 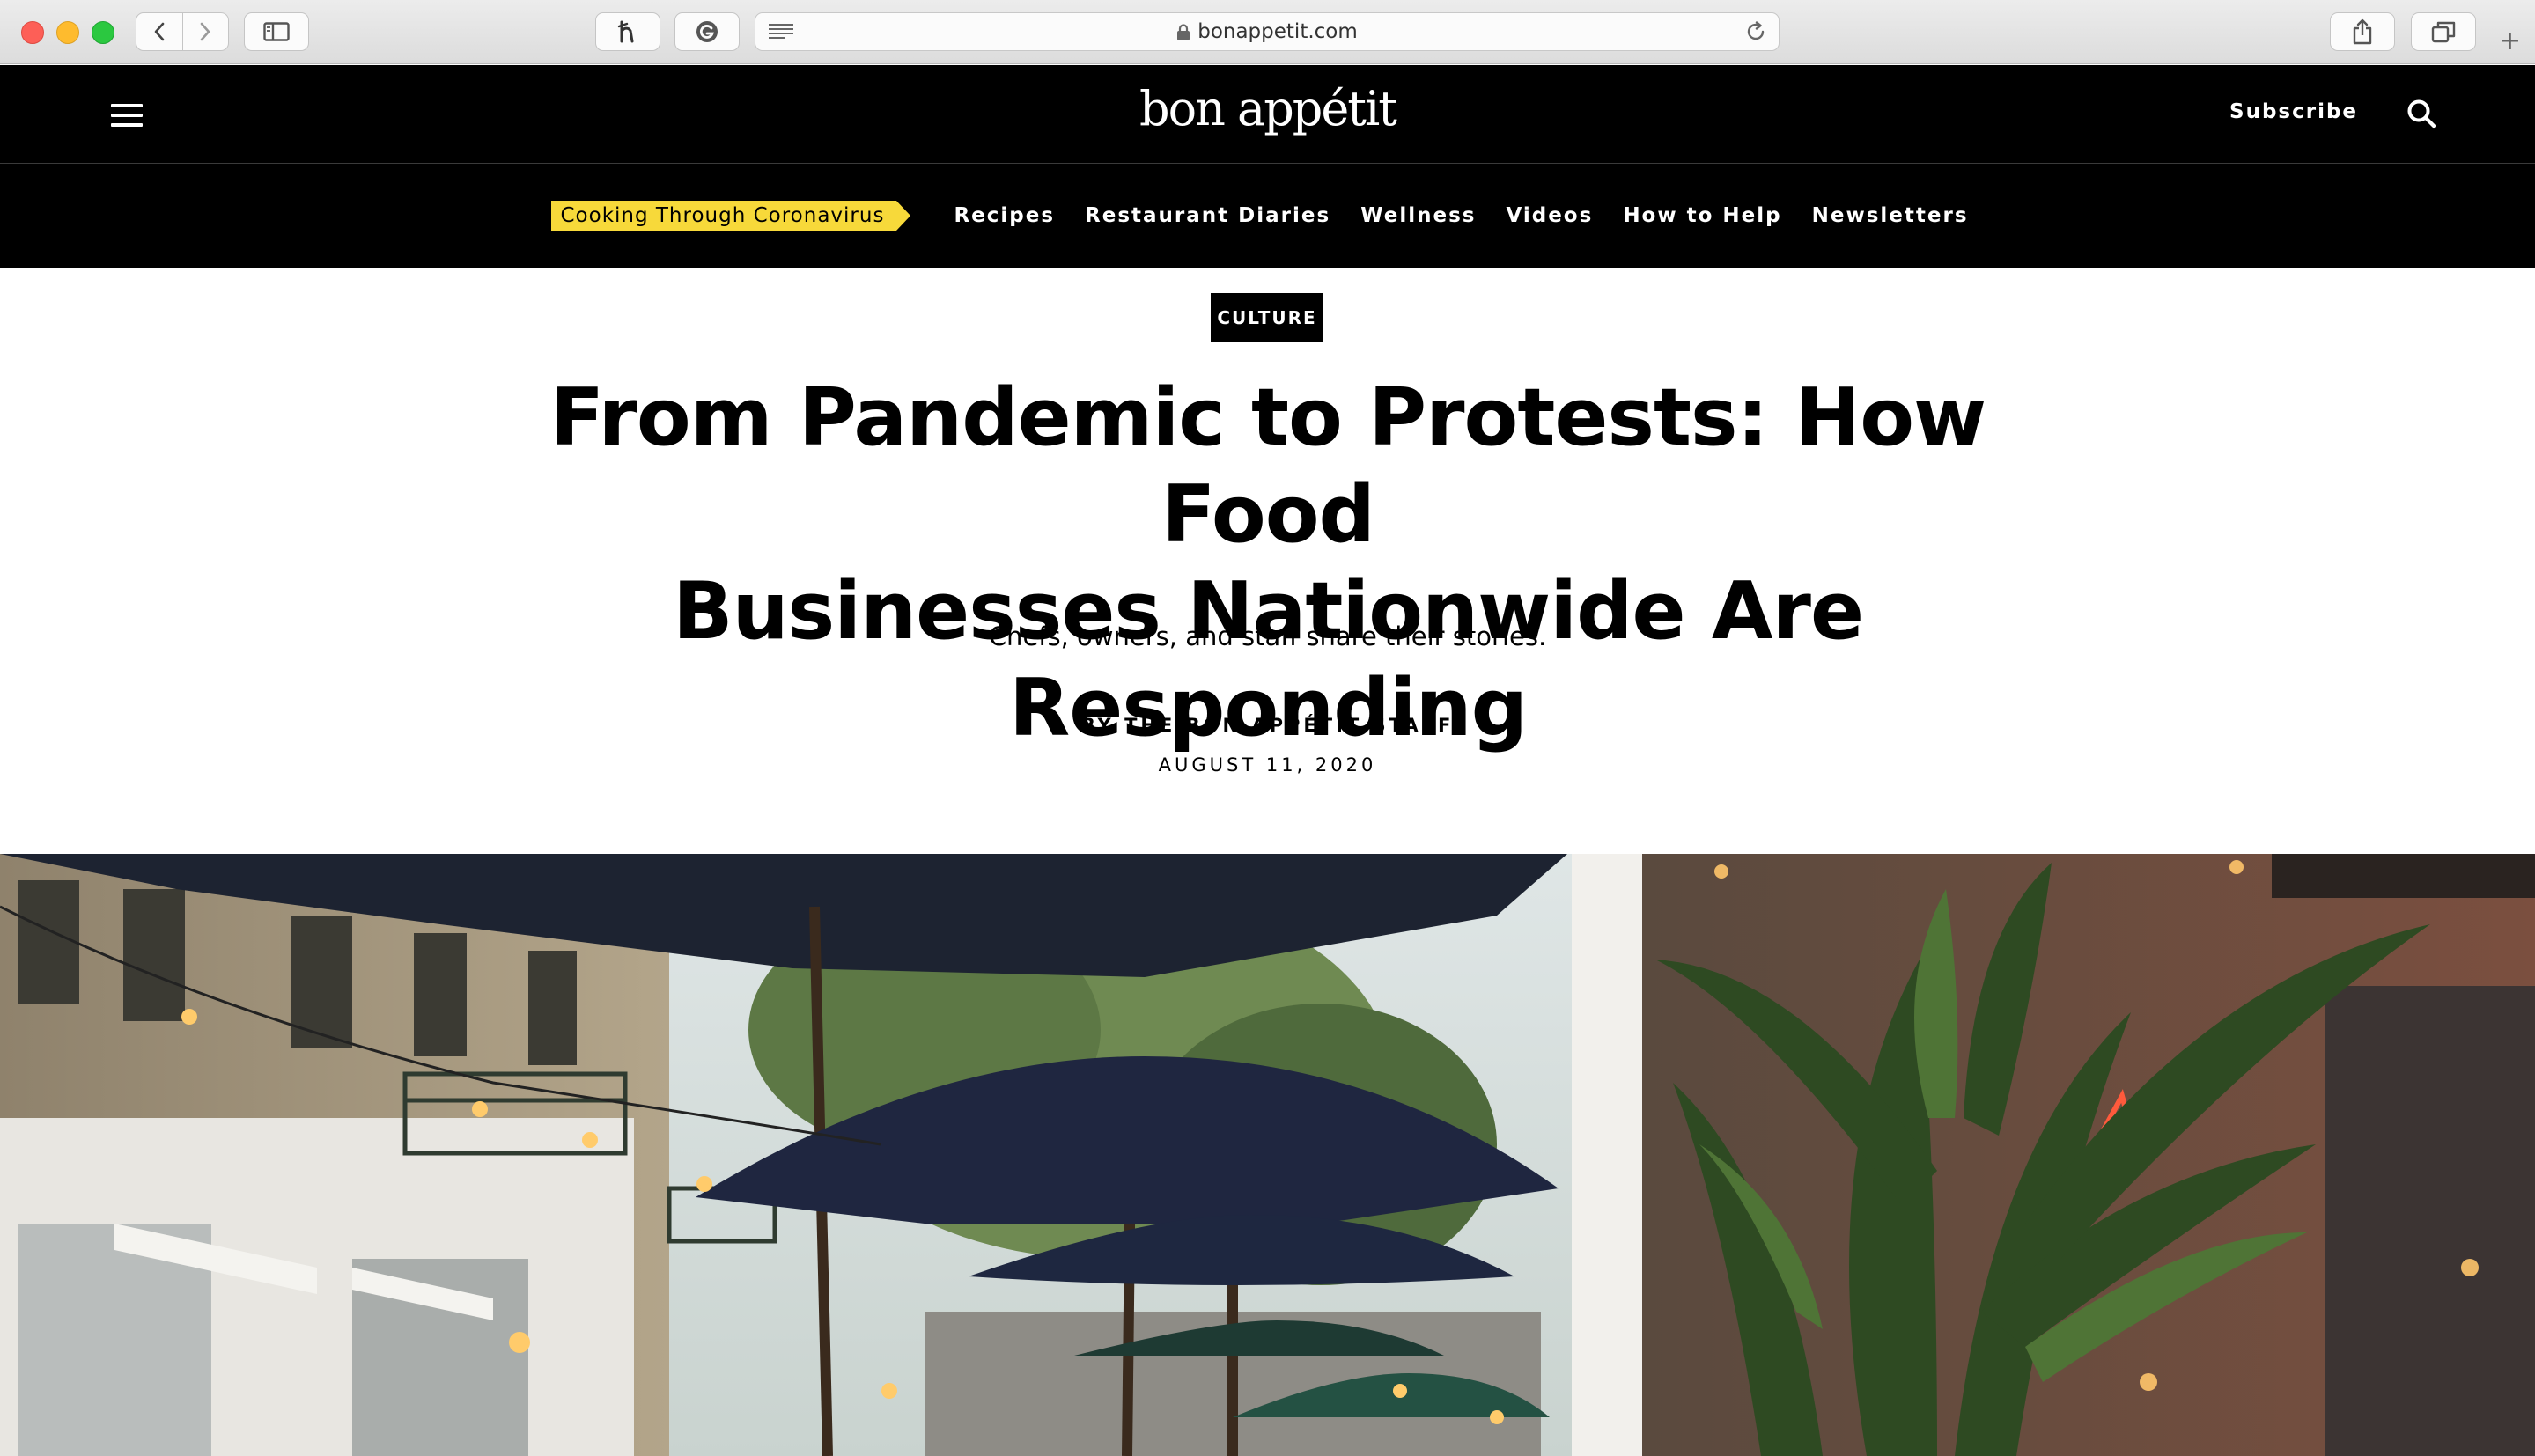 I want to click on forward-button, so click(x=205, y=32).